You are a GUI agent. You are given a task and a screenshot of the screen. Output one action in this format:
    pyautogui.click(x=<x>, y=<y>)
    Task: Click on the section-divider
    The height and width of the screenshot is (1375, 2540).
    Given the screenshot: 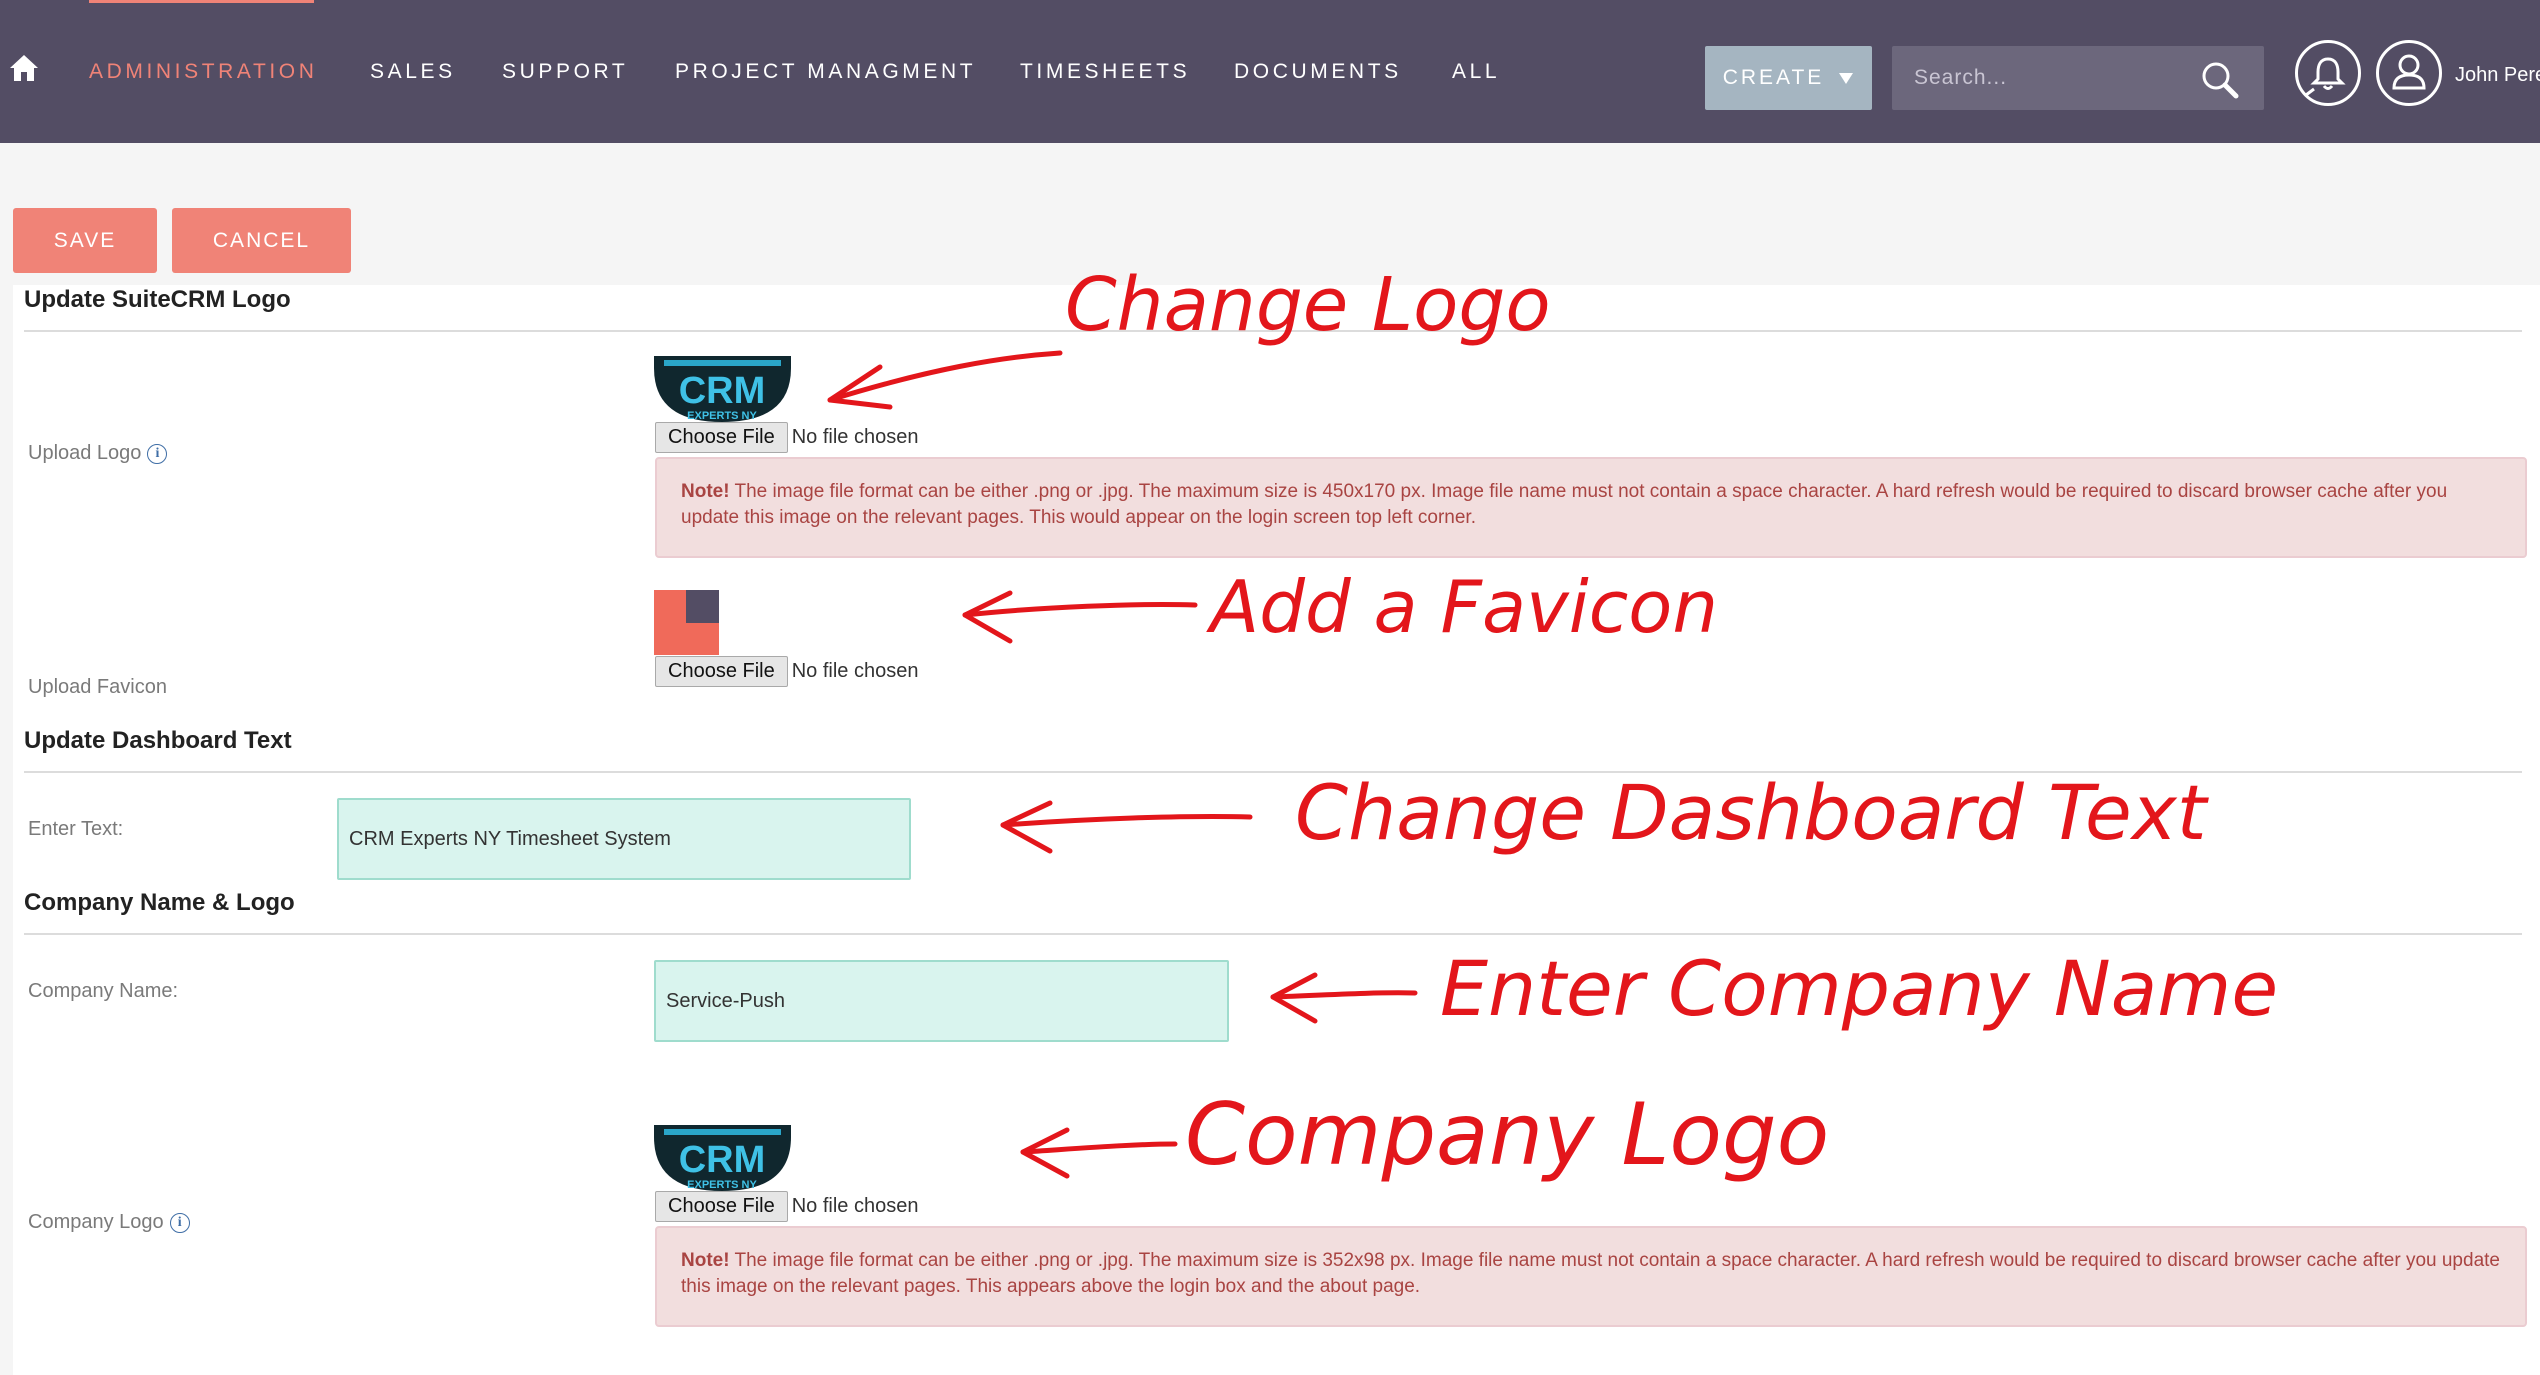 What is the action you would take?
    pyautogui.click(x=1273, y=934)
    